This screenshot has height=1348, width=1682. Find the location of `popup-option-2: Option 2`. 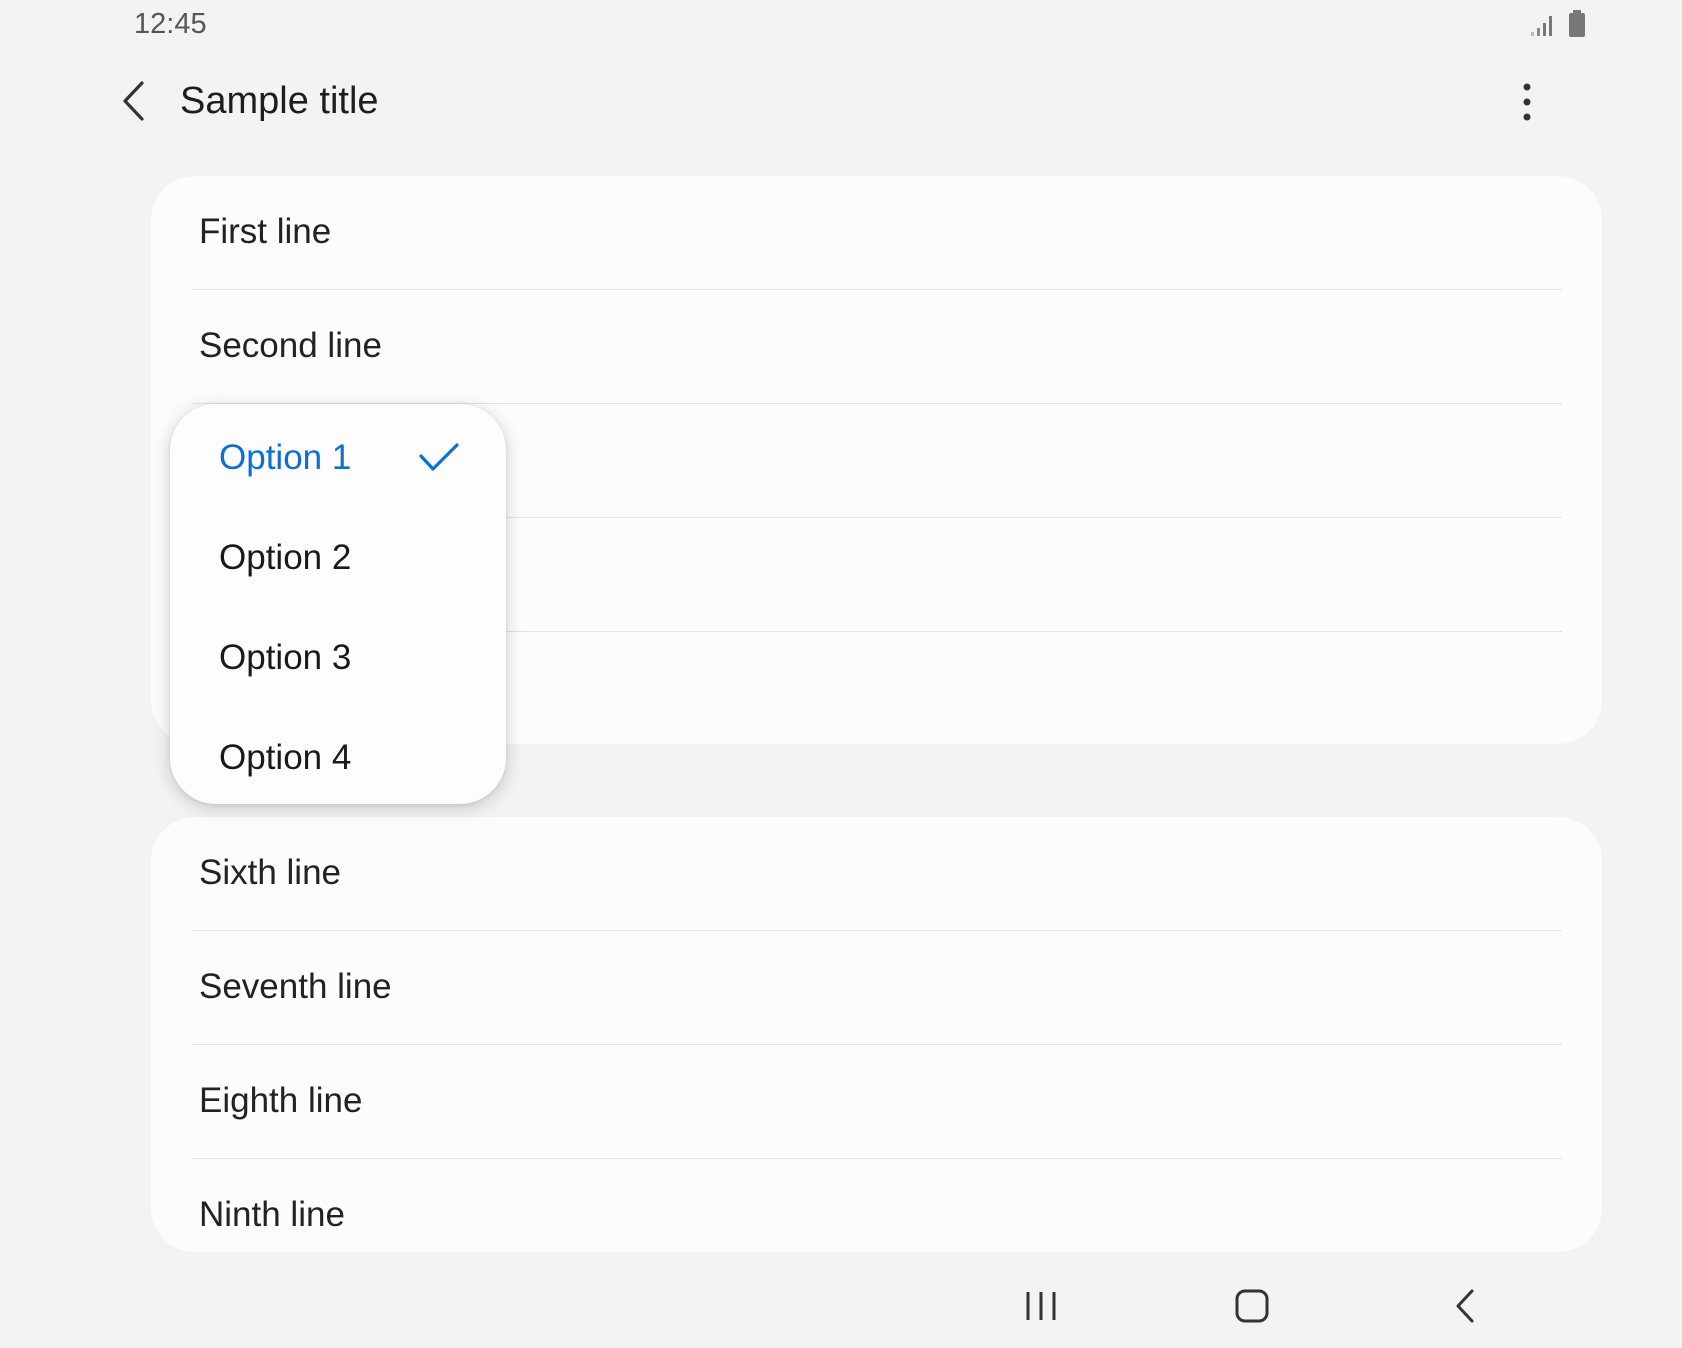

popup-option-2: Option 2 is located at coordinates (338, 558).